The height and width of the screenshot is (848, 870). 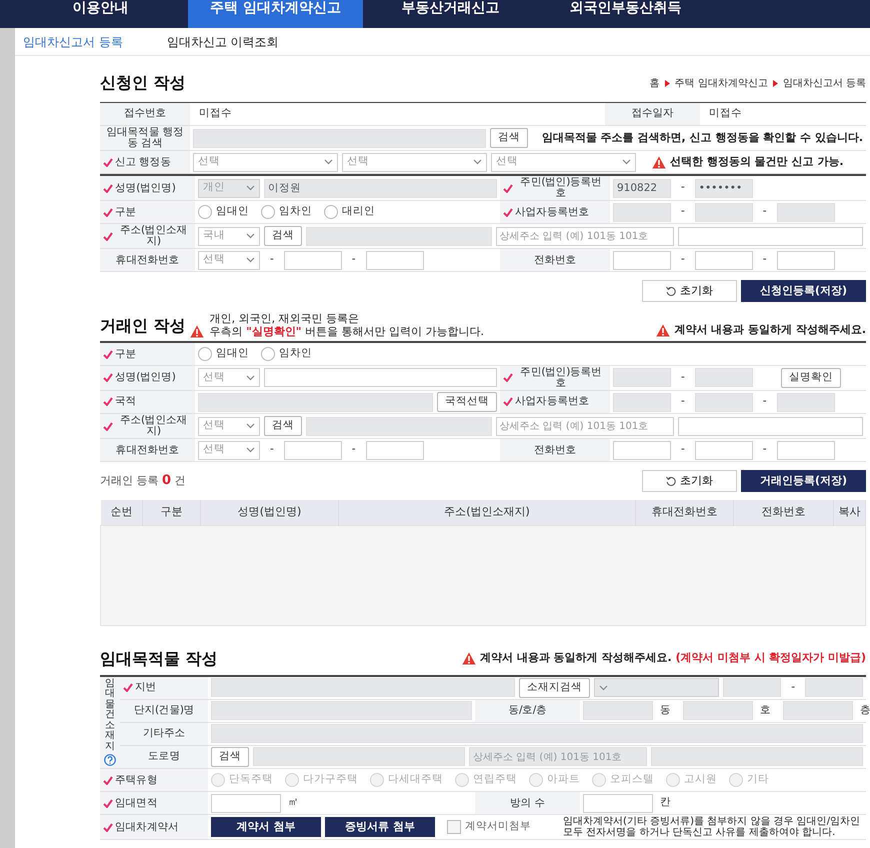 I want to click on warning-text: 계약서 내용과 동일하게 작성해주세요., so click(x=770, y=330).